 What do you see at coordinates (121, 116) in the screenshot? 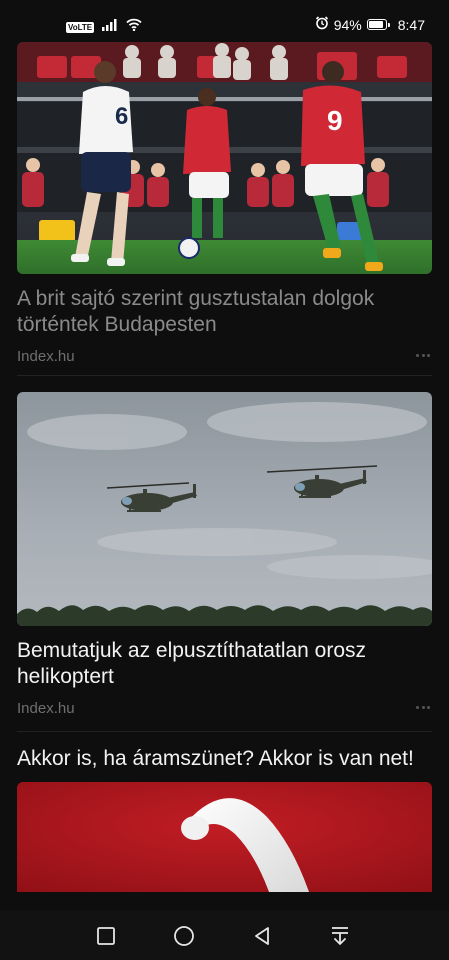
I see `svg-text: 6` at bounding box center [121, 116].